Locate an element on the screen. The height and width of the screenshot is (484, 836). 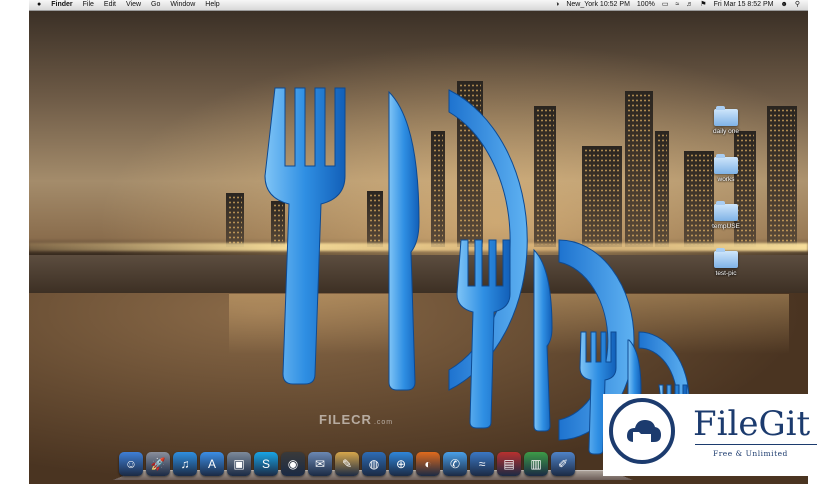
dock-launchpad-icon: 🚀 is located at coordinates (158, 464).